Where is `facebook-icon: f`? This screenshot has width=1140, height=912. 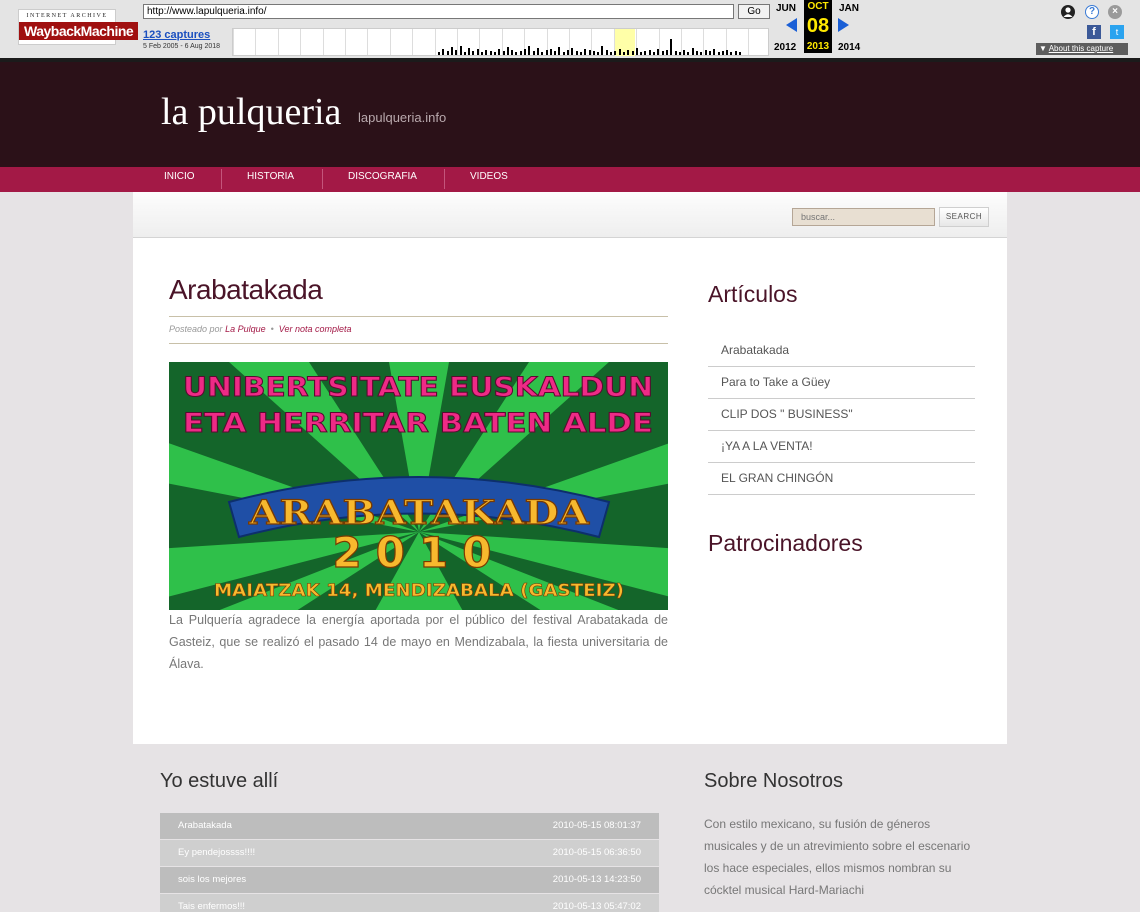 facebook-icon: f is located at coordinates (1094, 32).